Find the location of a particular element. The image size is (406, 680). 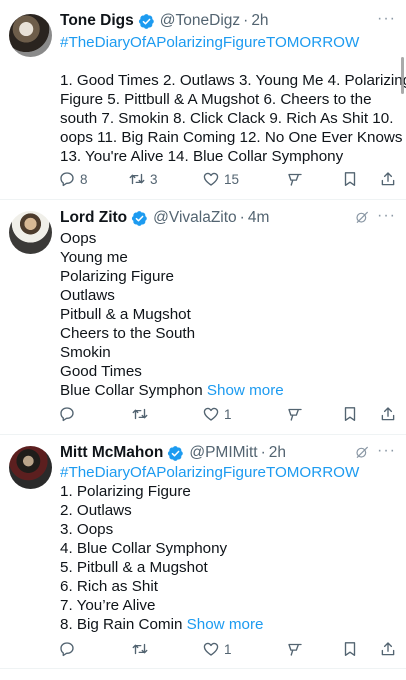

divider is located at coordinates (203, 668).